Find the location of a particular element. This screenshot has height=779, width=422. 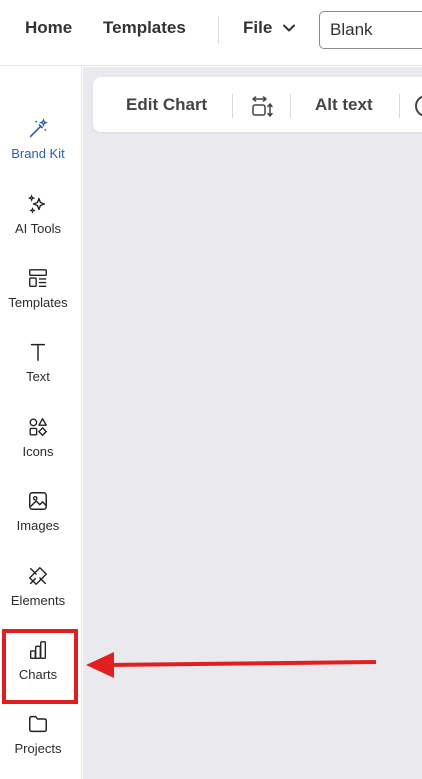

charts-highlight-box is located at coordinates (40, 666).